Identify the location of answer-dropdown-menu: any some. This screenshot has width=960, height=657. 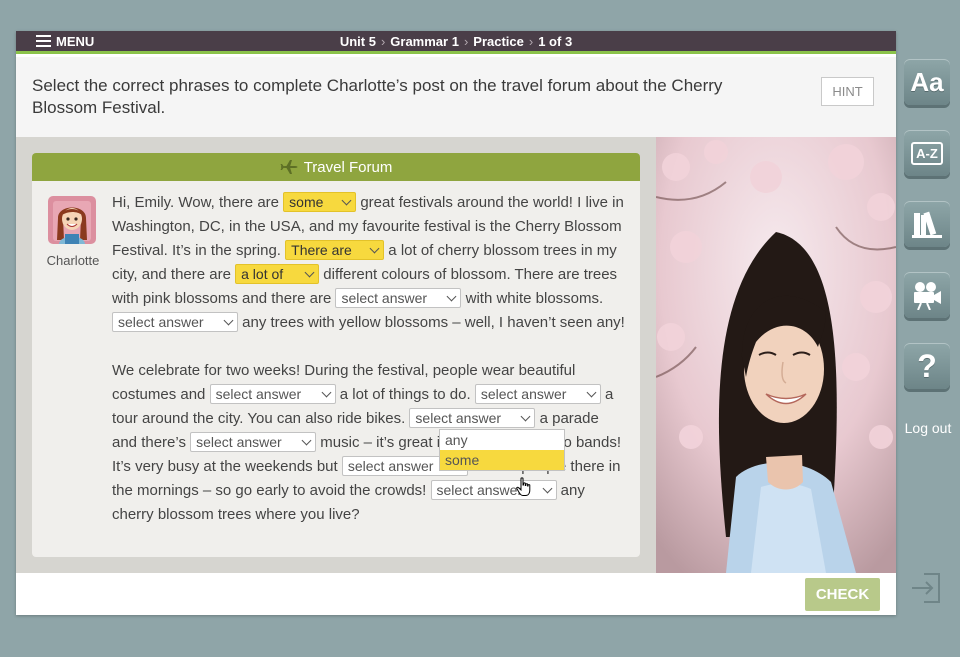
(502, 450).